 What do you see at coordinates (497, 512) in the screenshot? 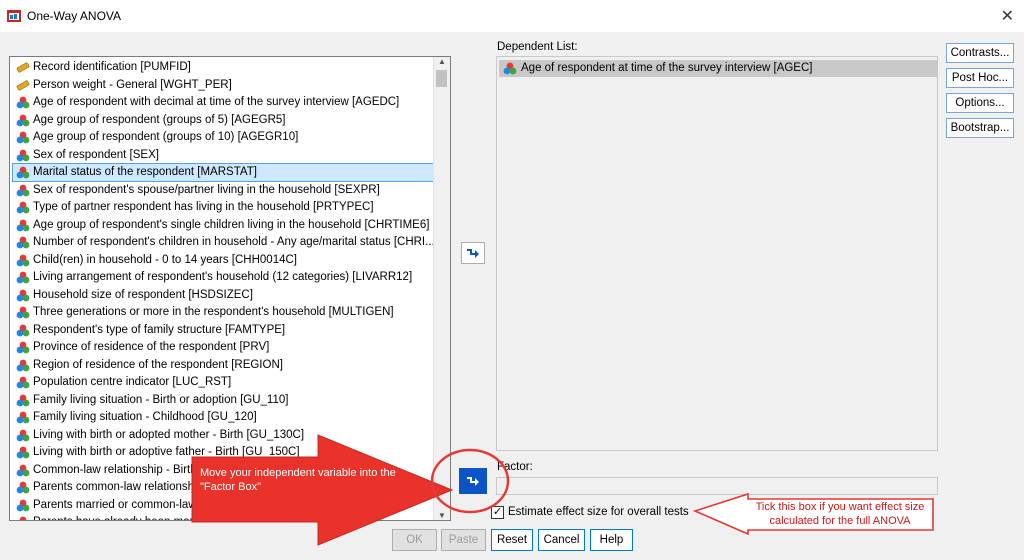
I see `effect-size-checkbox: ✓` at bounding box center [497, 512].